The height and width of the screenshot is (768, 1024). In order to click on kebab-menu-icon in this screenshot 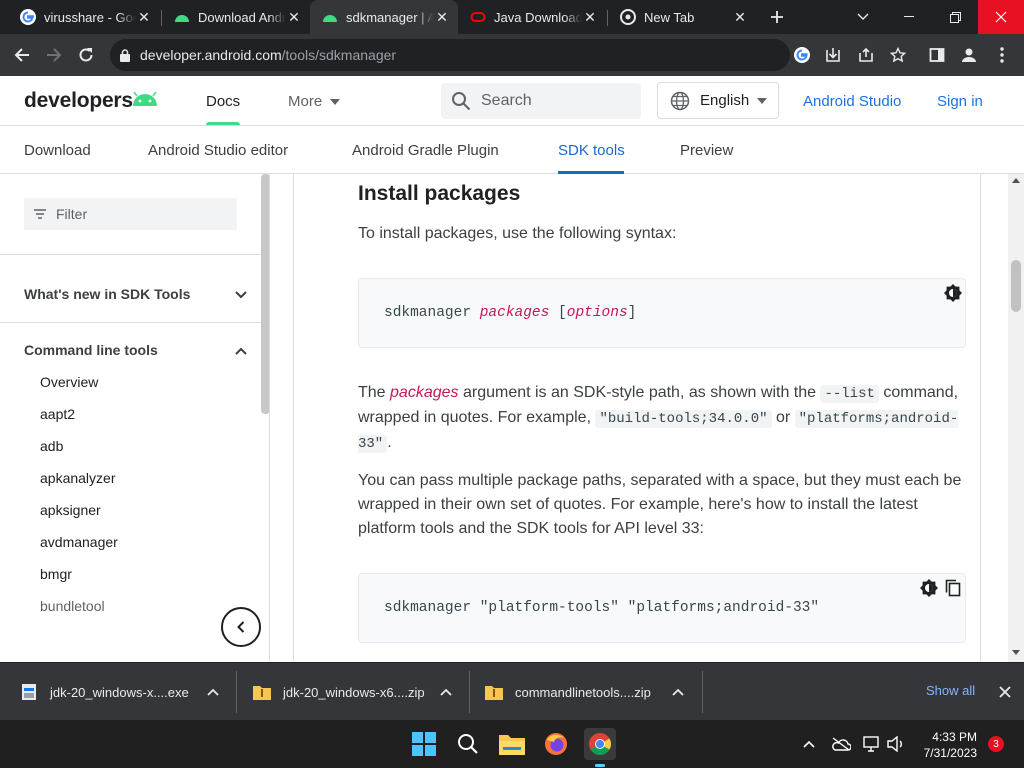, I will do `click(1002, 55)`.